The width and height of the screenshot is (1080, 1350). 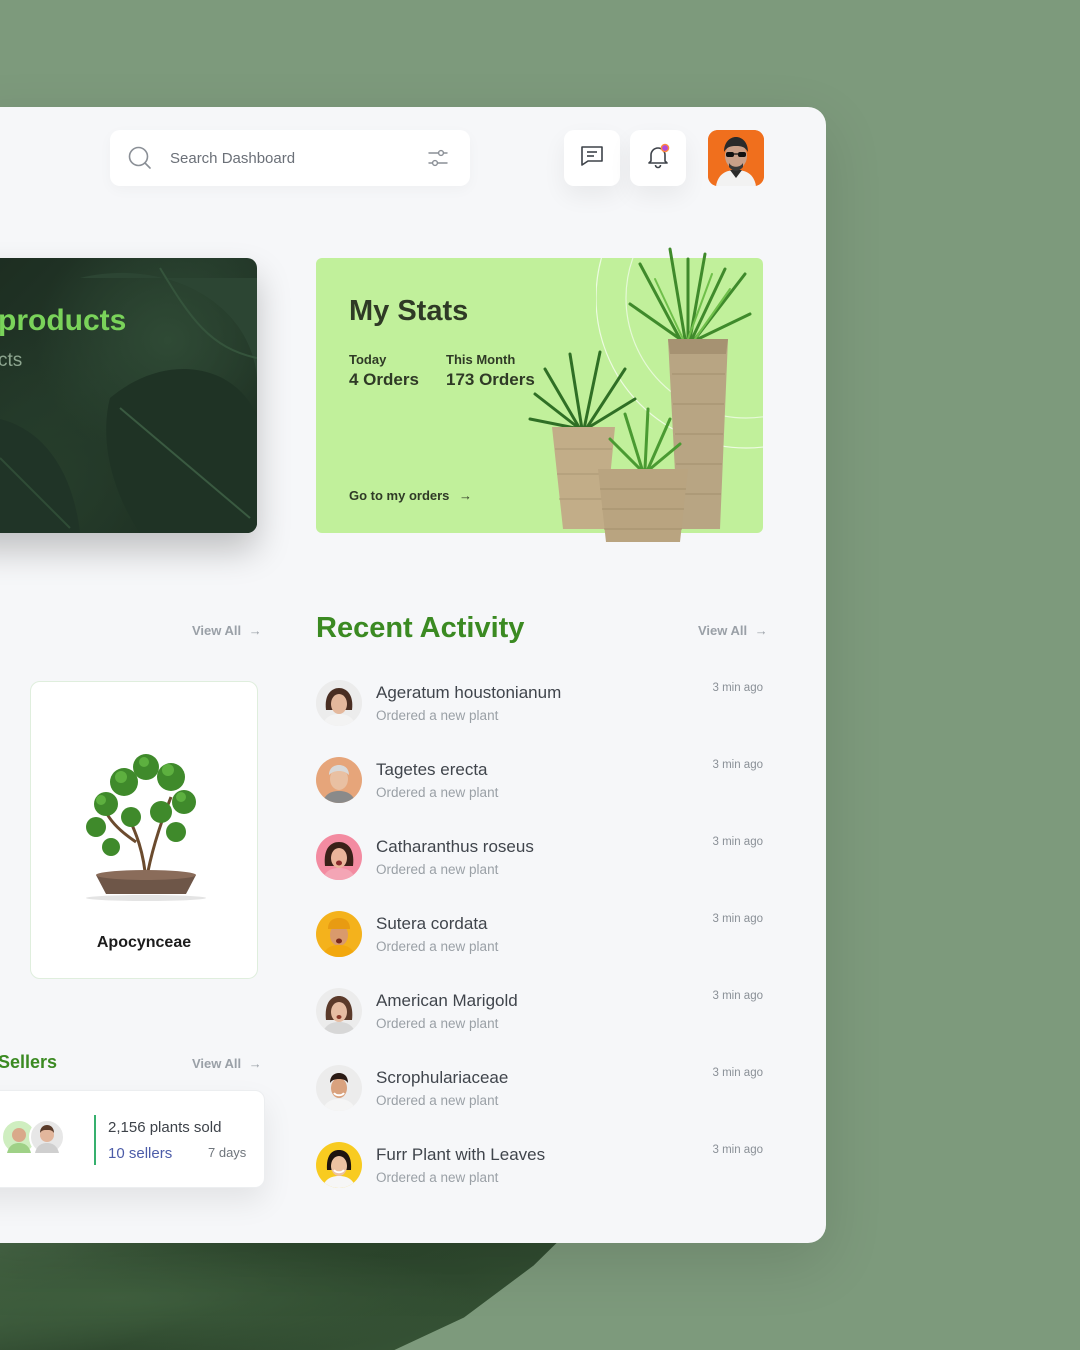 What do you see at coordinates (442, 1077) in the screenshot?
I see `activity-name: Scrophulariaceae` at bounding box center [442, 1077].